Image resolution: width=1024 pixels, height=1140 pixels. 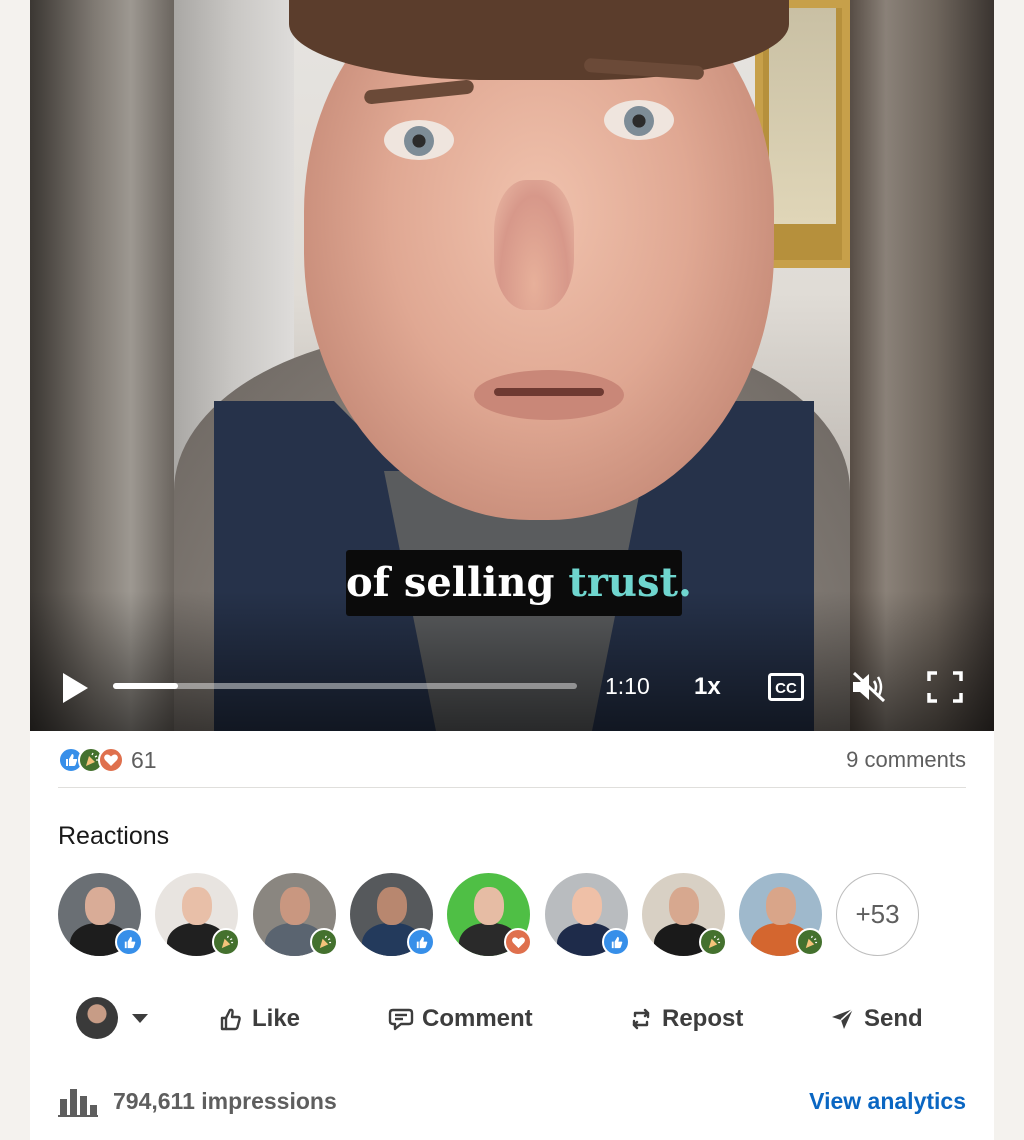 I want to click on reactor-avatars-row: +53, so click(x=512, y=915).